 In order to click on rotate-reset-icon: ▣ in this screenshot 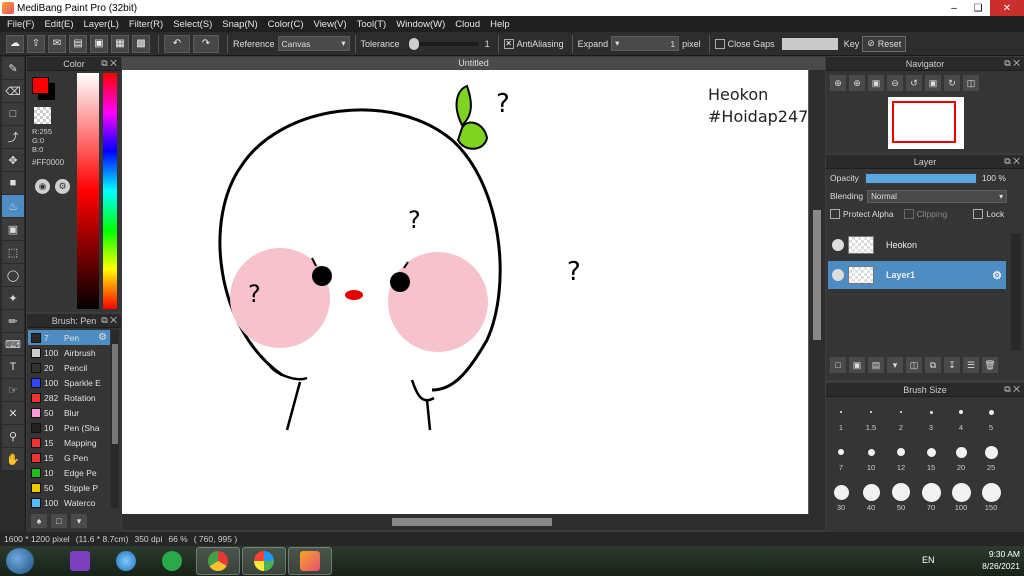, I will do `click(933, 83)`.